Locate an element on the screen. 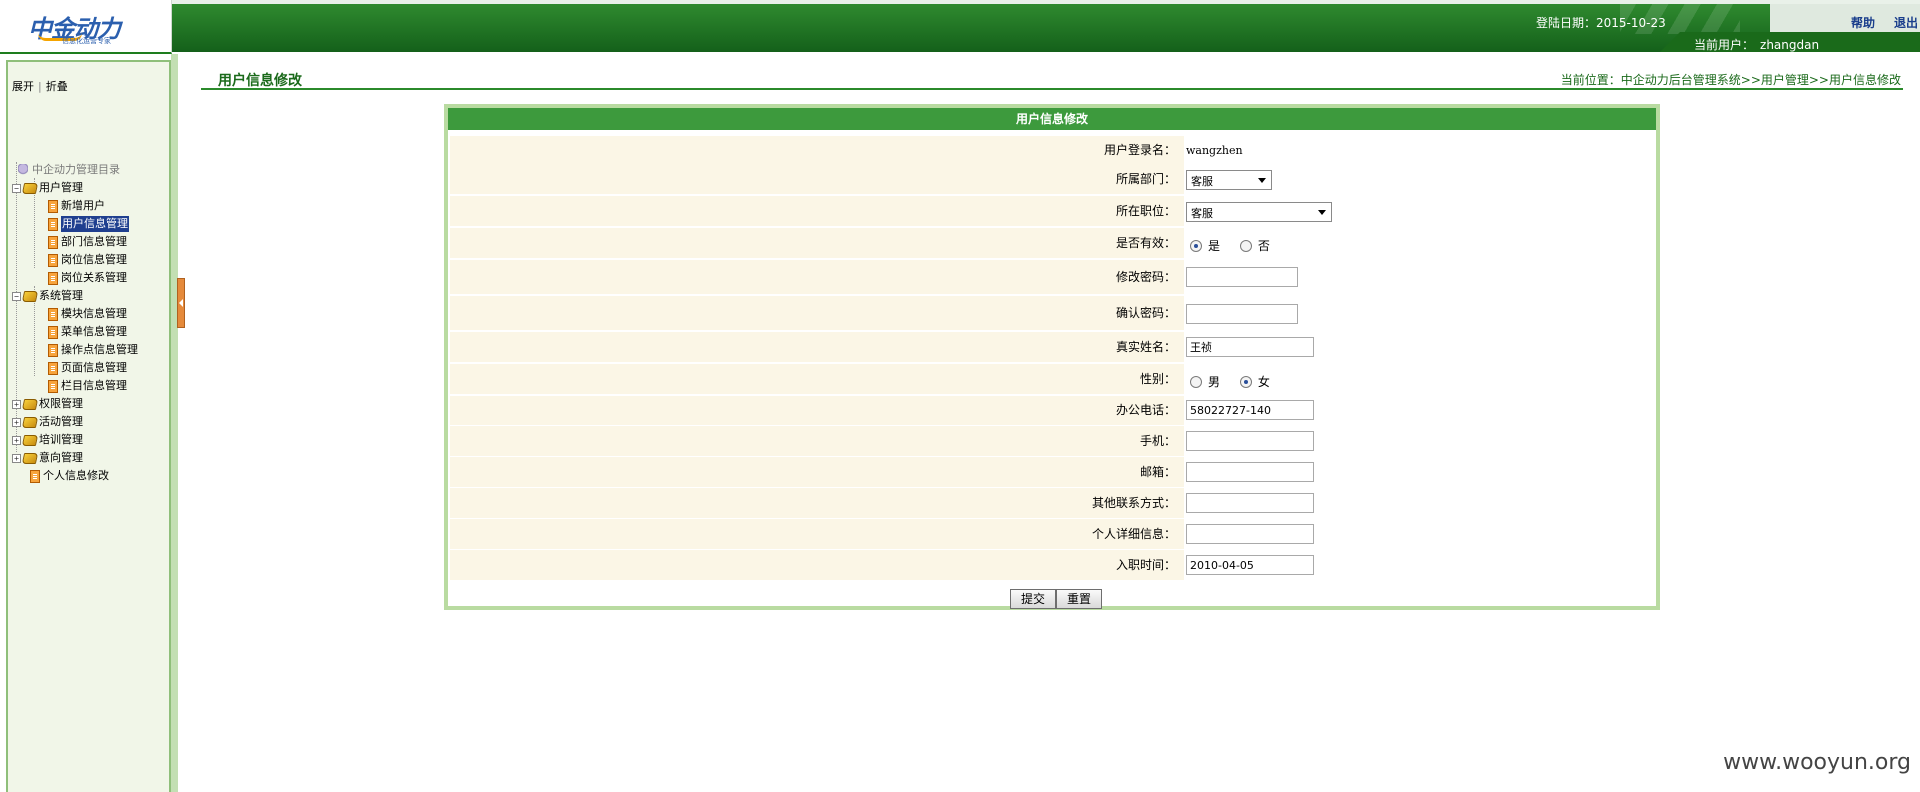 The width and height of the screenshot is (1920, 792). gender-male-radio is located at coordinates (1196, 381).